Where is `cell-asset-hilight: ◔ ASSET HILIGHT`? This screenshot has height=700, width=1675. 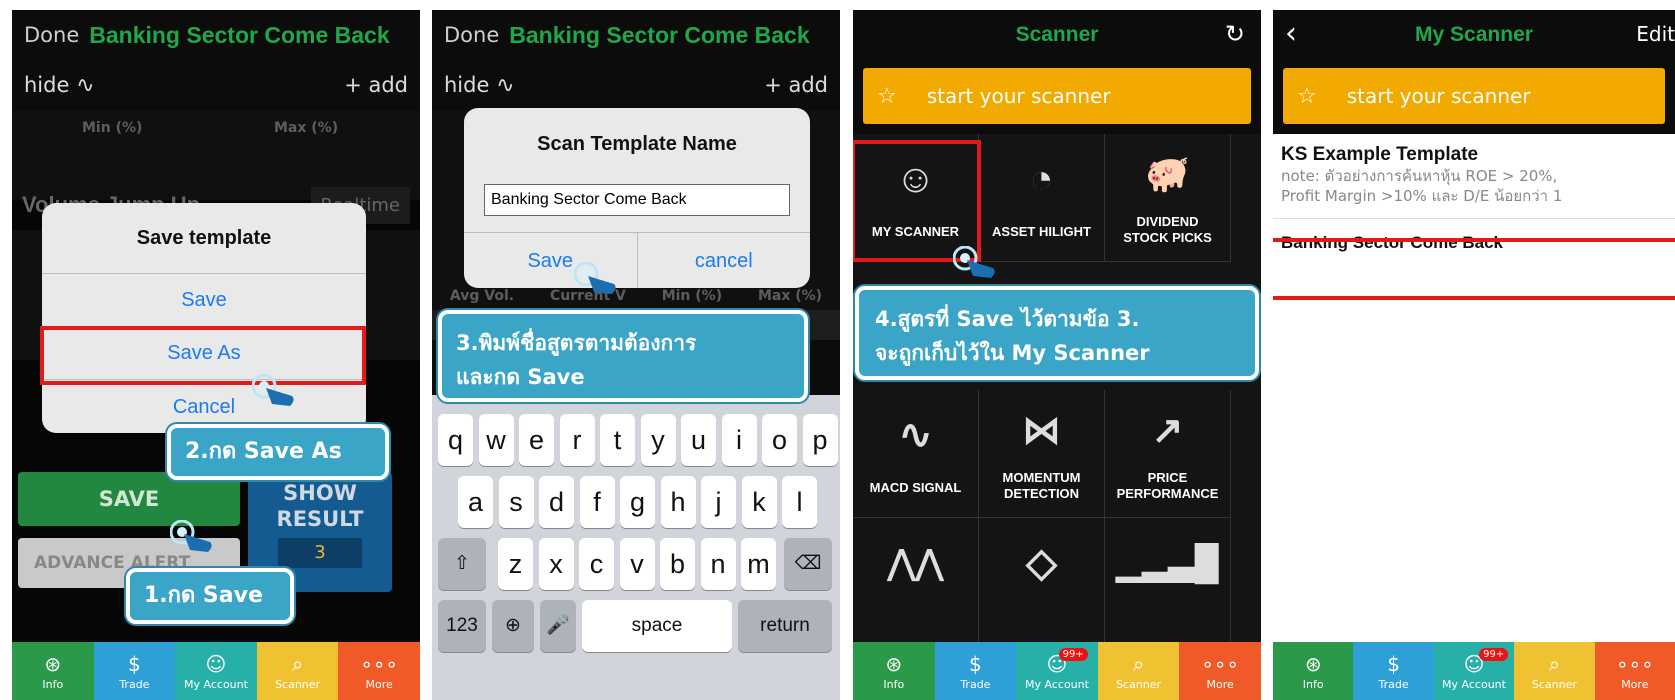 cell-asset-hilight: ◔ ASSET HILIGHT is located at coordinates (1042, 198).